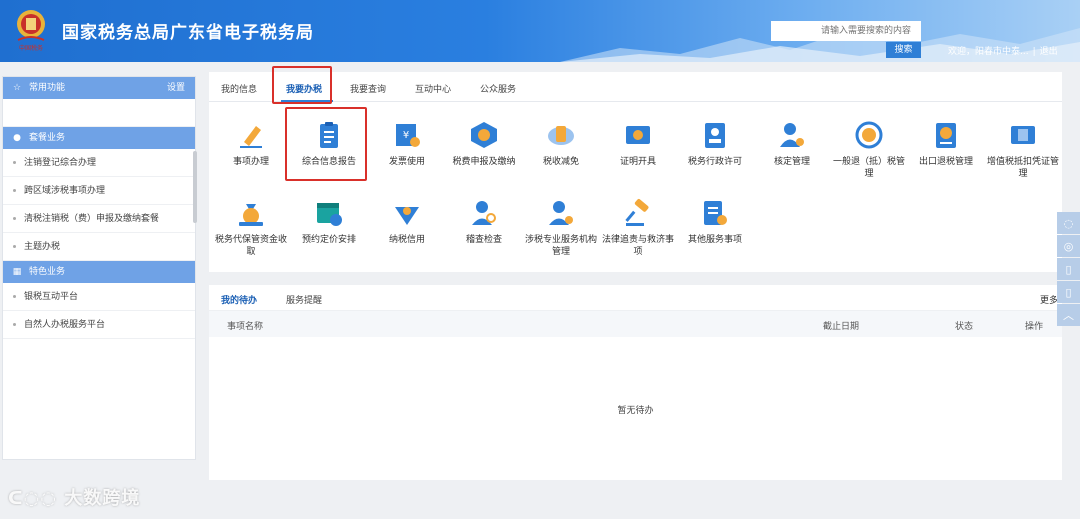 The width and height of the screenshot is (1080, 519). What do you see at coordinates (484, 213) in the screenshot?
I see `inspect-icon` at bounding box center [484, 213].